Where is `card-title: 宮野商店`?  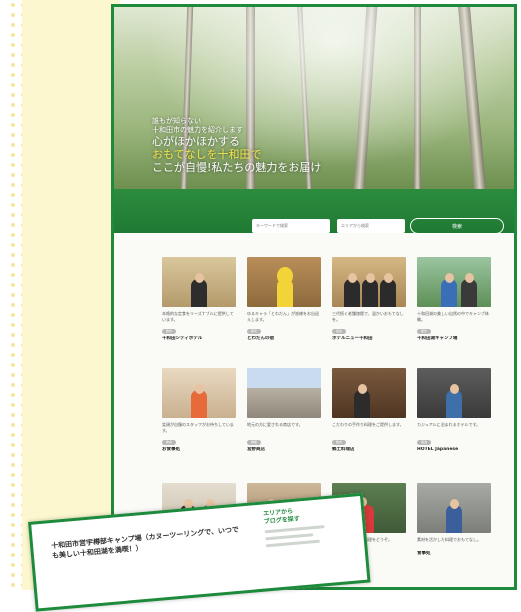
card-title: 宮野商店 is located at coordinates (256, 449).